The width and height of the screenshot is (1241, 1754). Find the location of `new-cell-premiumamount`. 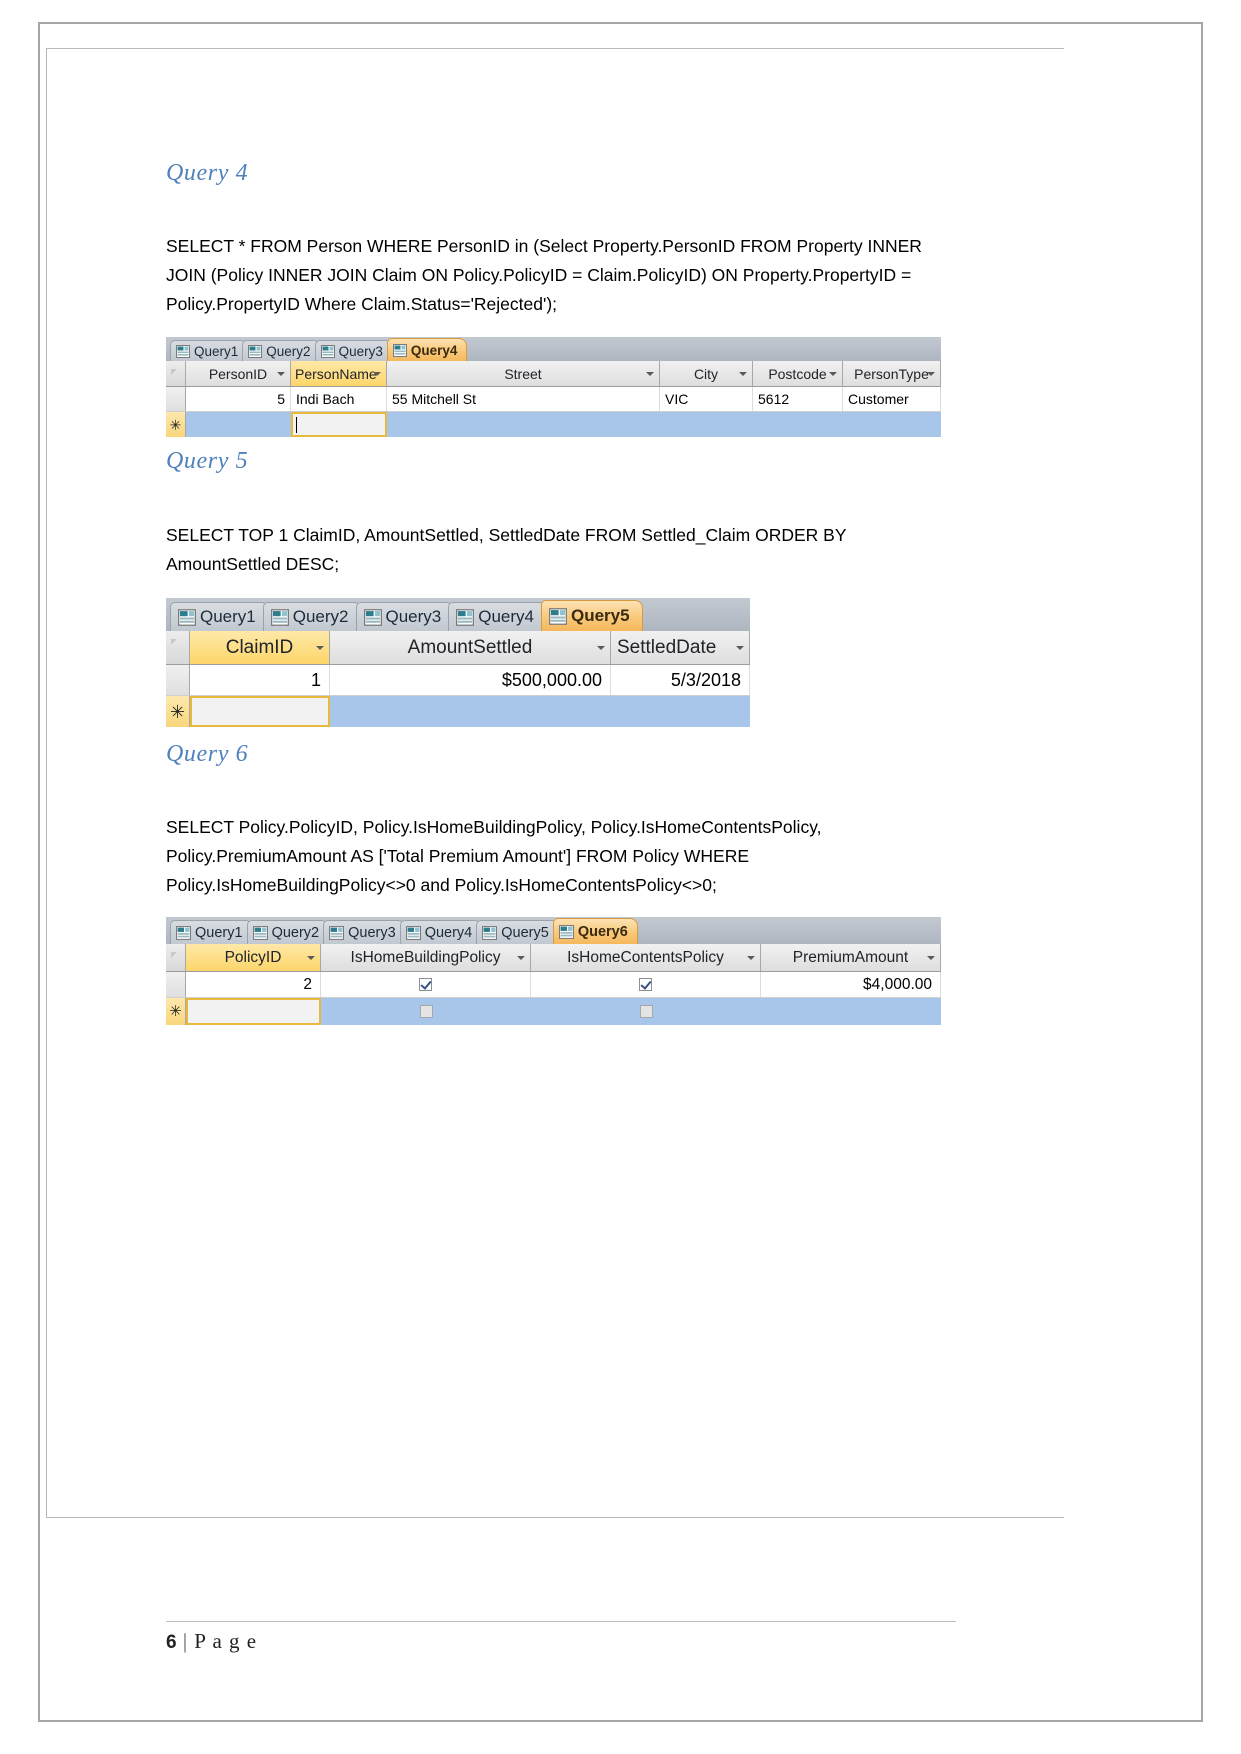

new-cell-premiumamount is located at coordinates (851, 1011).